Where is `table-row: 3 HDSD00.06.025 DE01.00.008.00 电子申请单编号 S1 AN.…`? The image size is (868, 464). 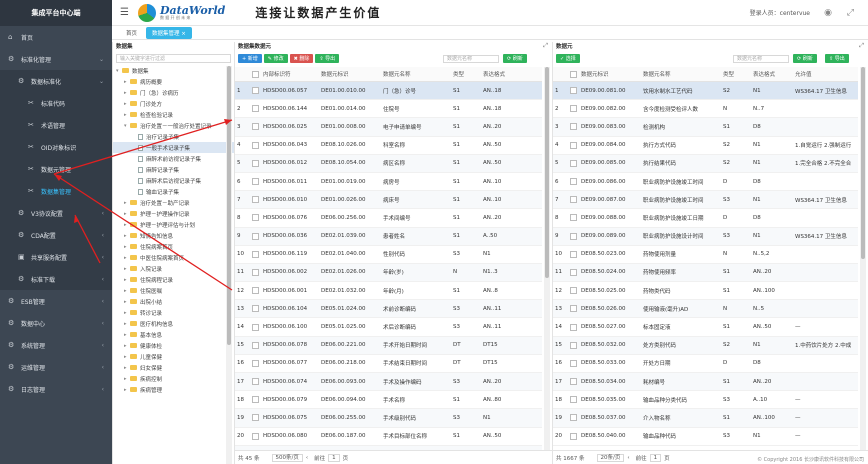
table-row: 3 HDSD00.06.025 DE01.00.008.00 电子申请单编号 S1 AN.… is located at coordinates (388, 127).